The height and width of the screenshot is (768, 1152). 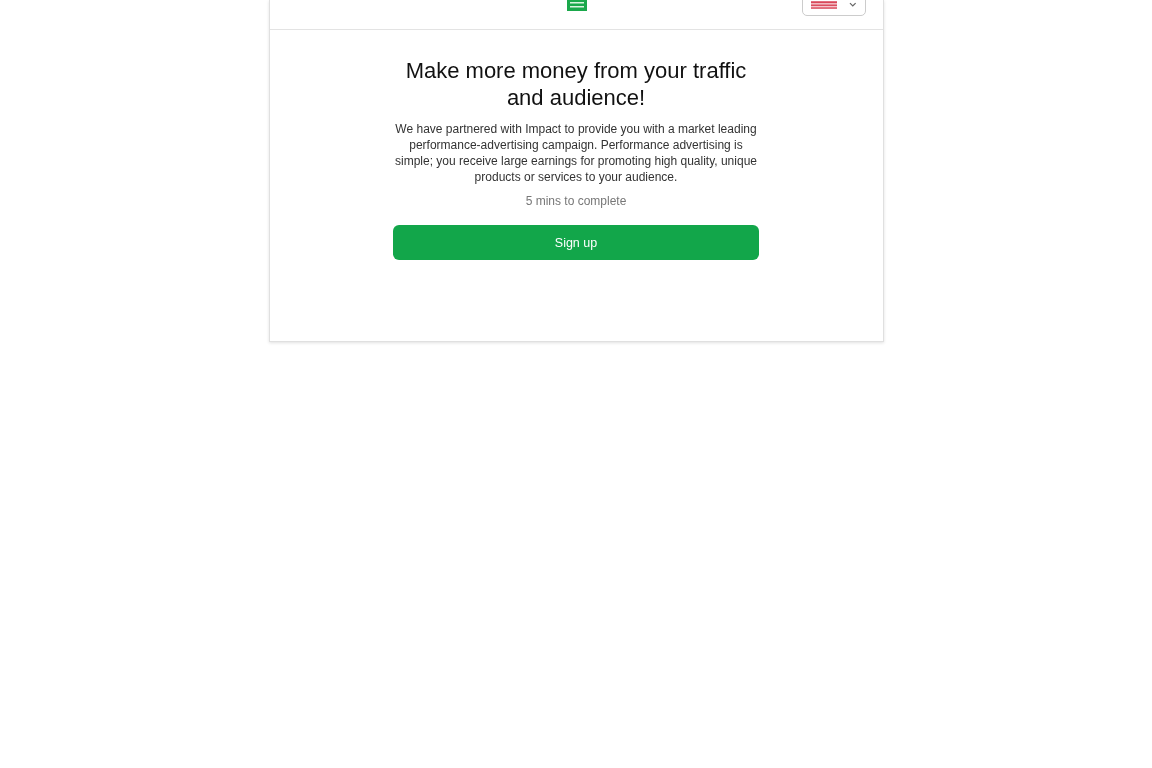 What do you see at coordinates (576, 242) in the screenshot?
I see `sign-up-button: Sign up` at bounding box center [576, 242].